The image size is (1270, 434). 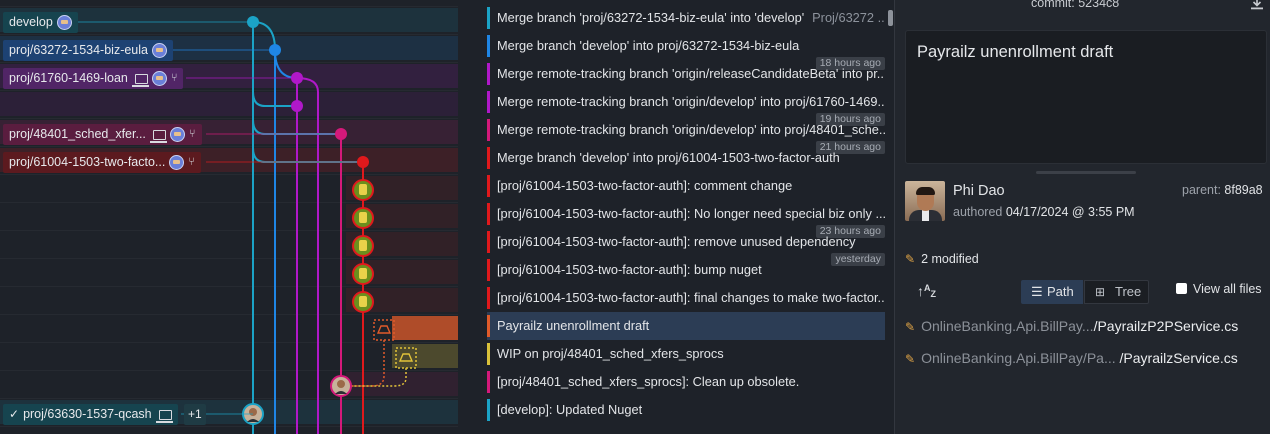 What do you see at coordinates (691, 410) in the screenshot?
I see `commit-message: [develop]: Updated Nuget` at bounding box center [691, 410].